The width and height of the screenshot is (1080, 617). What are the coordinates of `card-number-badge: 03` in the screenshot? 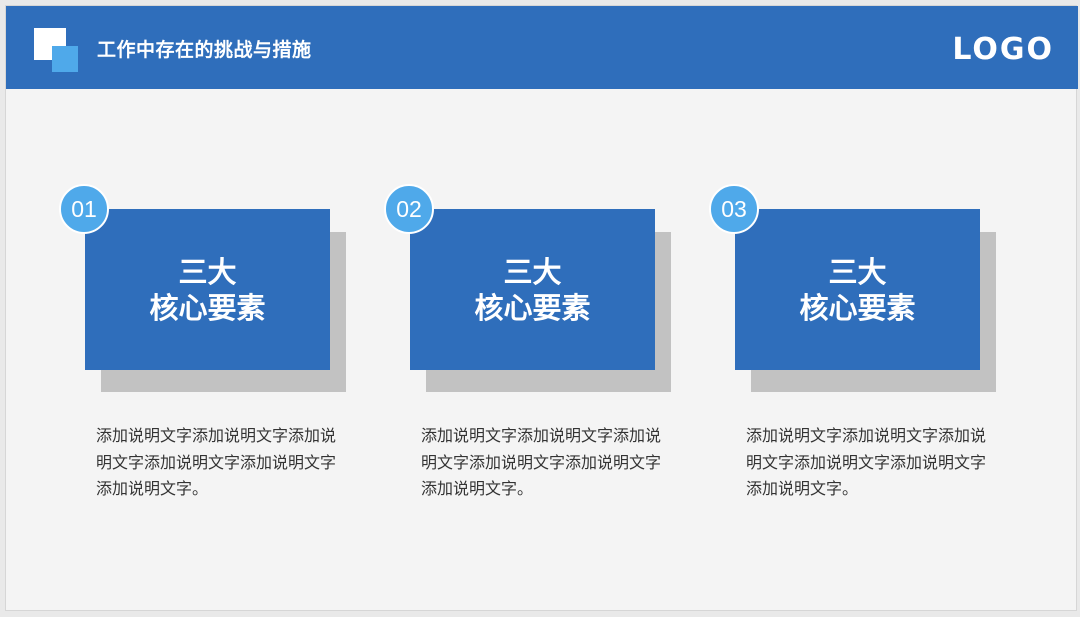 It's located at (734, 209).